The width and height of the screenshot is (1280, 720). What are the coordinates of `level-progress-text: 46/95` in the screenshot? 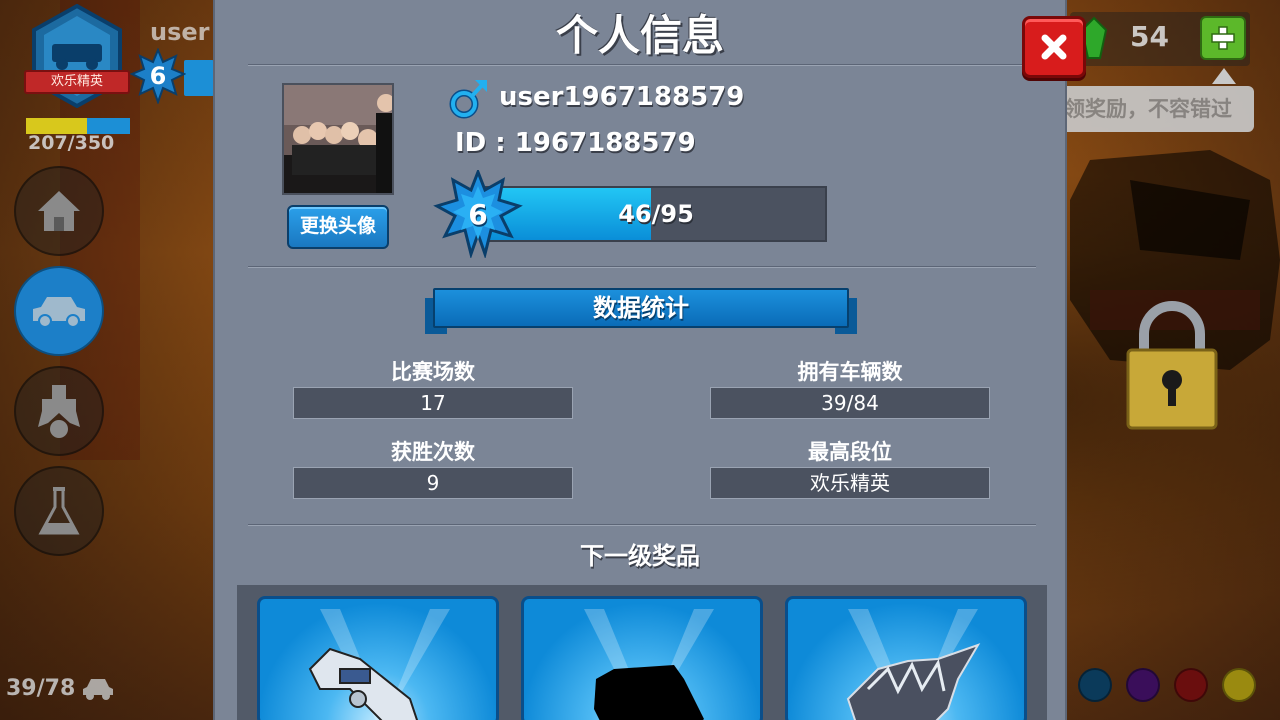 It's located at (656, 214).